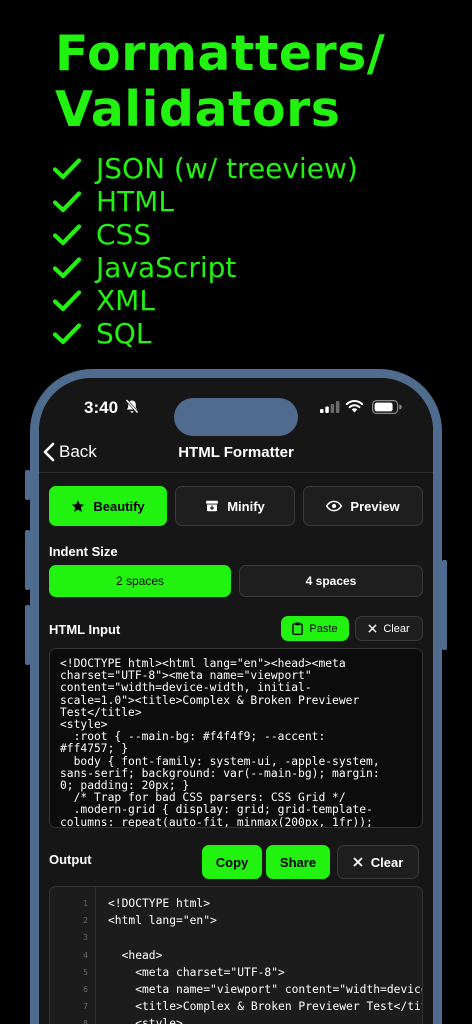 The width and height of the screenshot is (472, 1024). Describe the element at coordinates (298, 628) in the screenshot. I see `clipboard-icon` at that location.